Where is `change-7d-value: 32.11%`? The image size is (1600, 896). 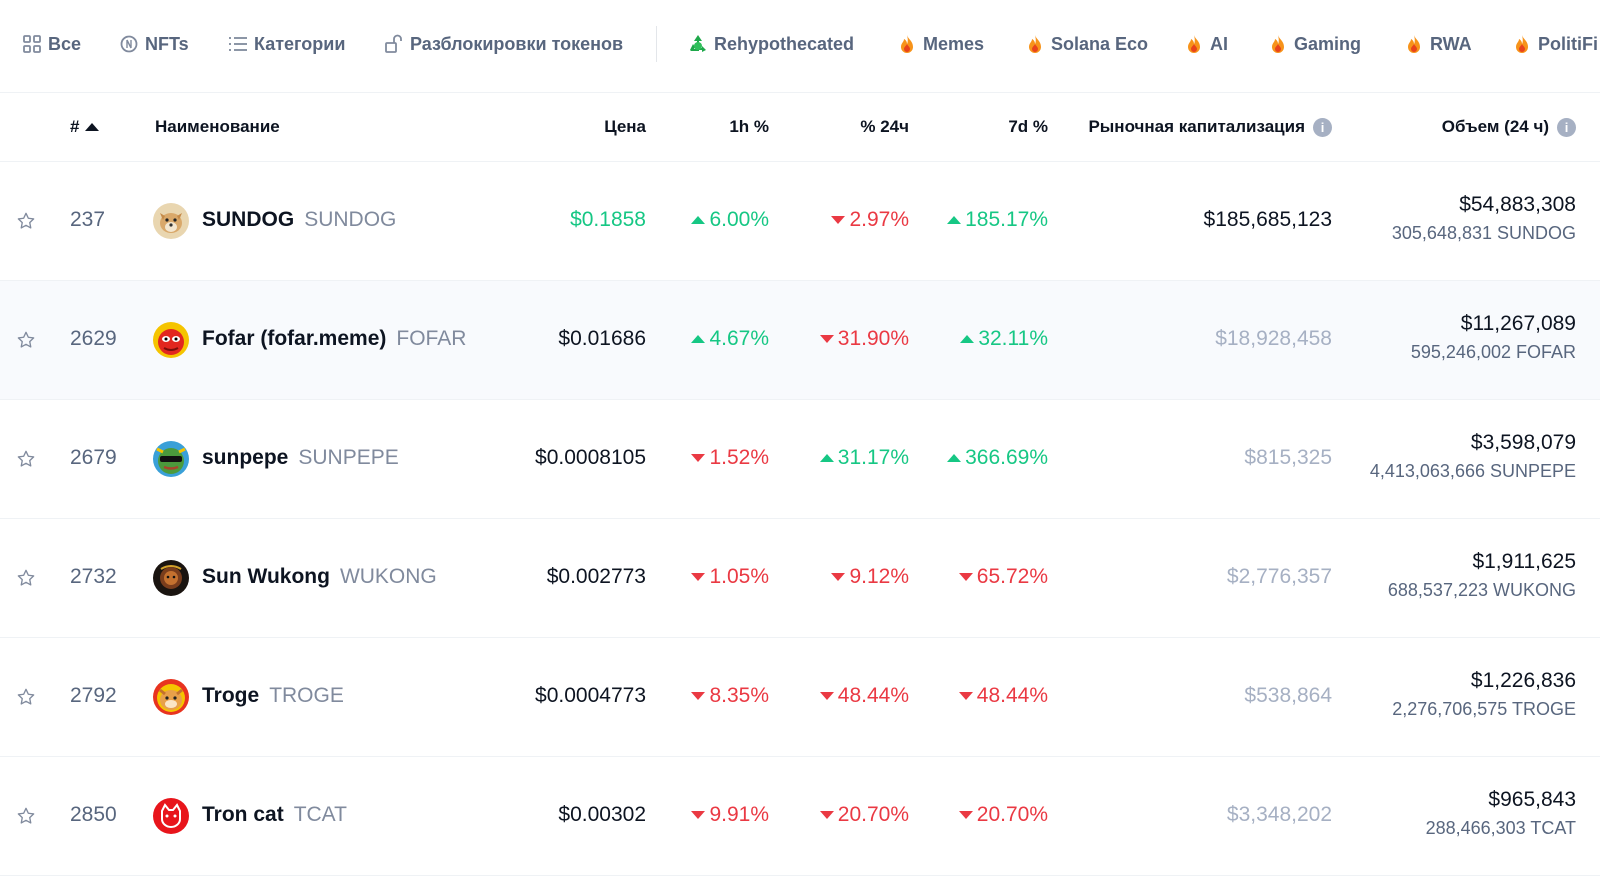 change-7d-value: 32.11% is located at coordinates (1013, 338).